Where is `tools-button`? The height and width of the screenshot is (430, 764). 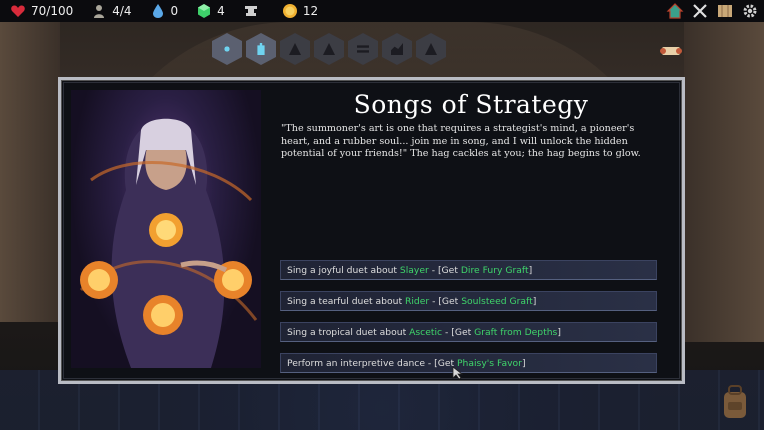 tools-button is located at coordinates (700, 11).